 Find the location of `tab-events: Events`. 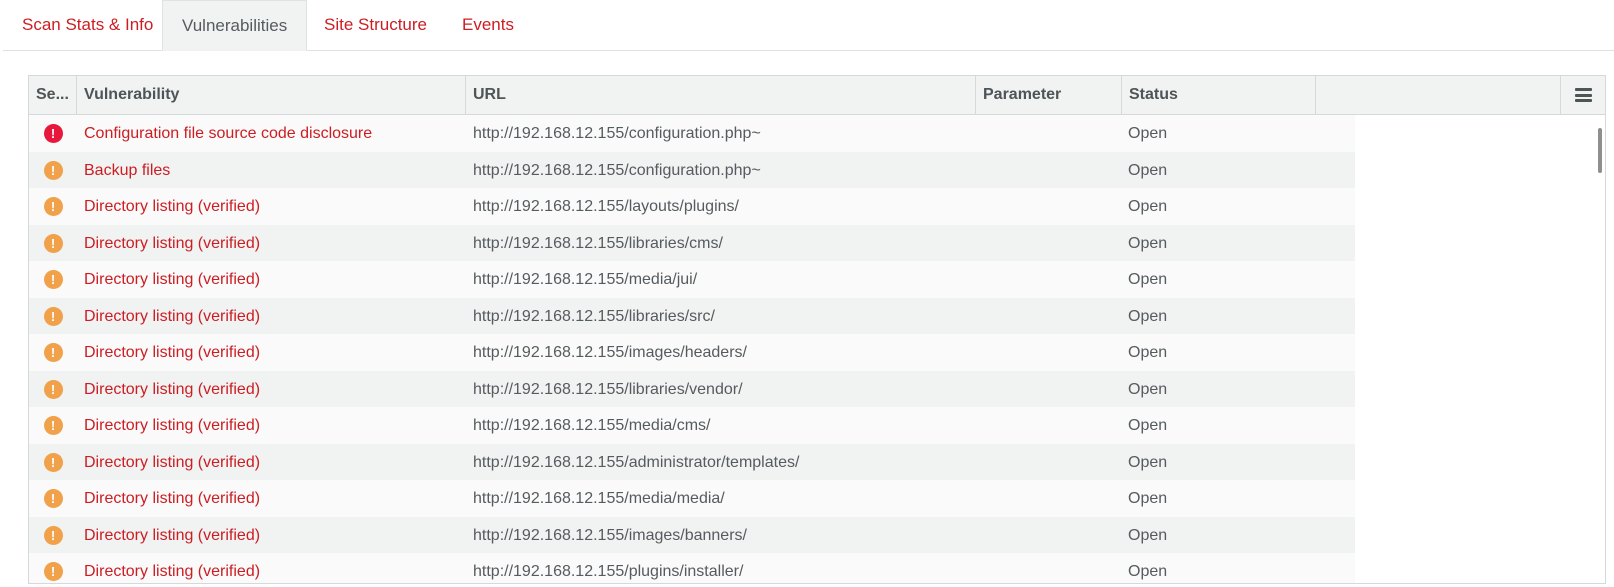

tab-events: Events is located at coordinates (488, 25).